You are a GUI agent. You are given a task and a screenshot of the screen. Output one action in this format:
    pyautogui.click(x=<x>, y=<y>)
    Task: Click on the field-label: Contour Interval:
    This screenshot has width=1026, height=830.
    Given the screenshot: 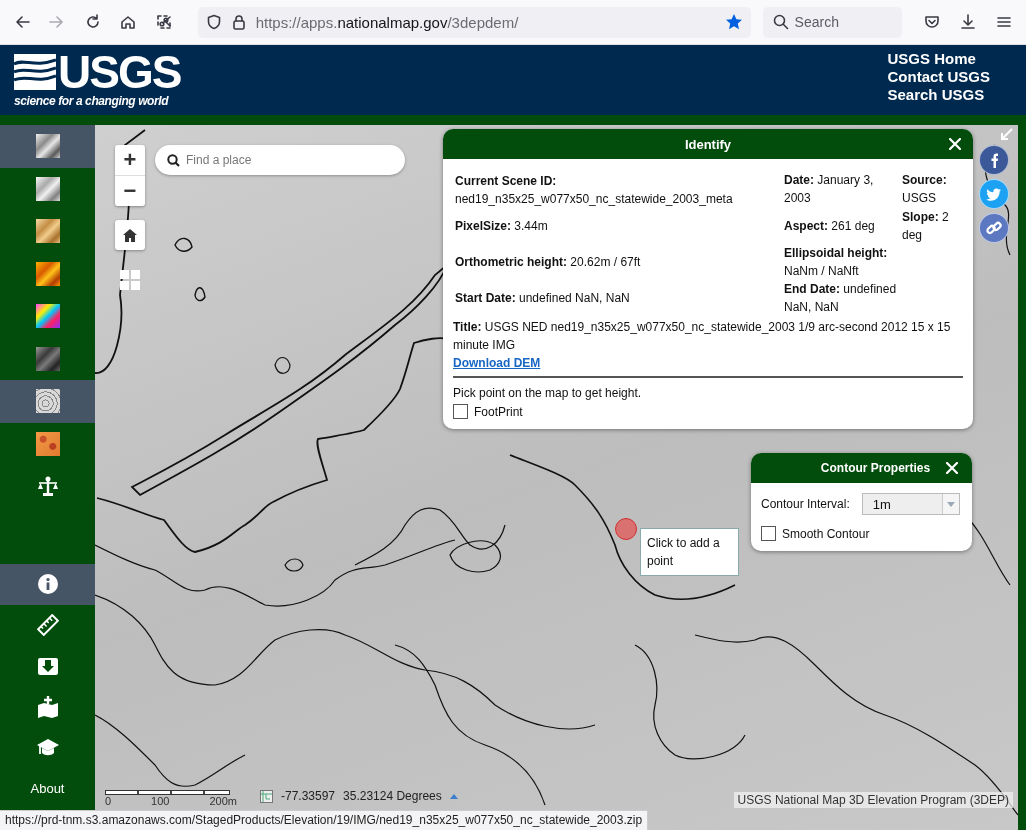 What is the action you would take?
    pyautogui.click(x=805, y=504)
    